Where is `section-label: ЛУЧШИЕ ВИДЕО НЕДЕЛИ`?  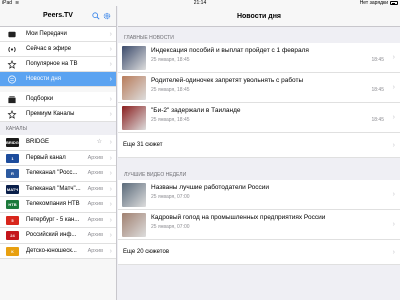 section-label: ЛУЧШИЕ ВИДЕО НЕДЕЛИ is located at coordinates (155, 175).